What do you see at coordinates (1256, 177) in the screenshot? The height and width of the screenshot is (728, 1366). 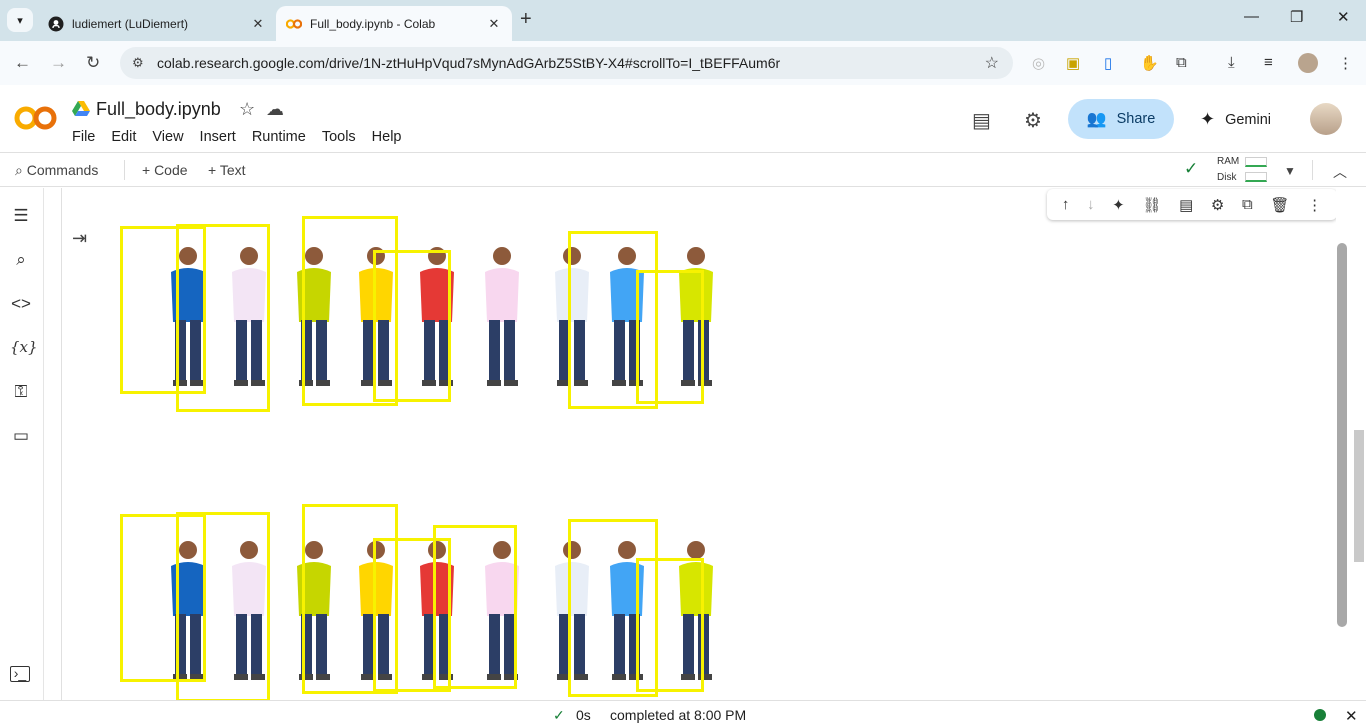 I see `disk-meter` at bounding box center [1256, 177].